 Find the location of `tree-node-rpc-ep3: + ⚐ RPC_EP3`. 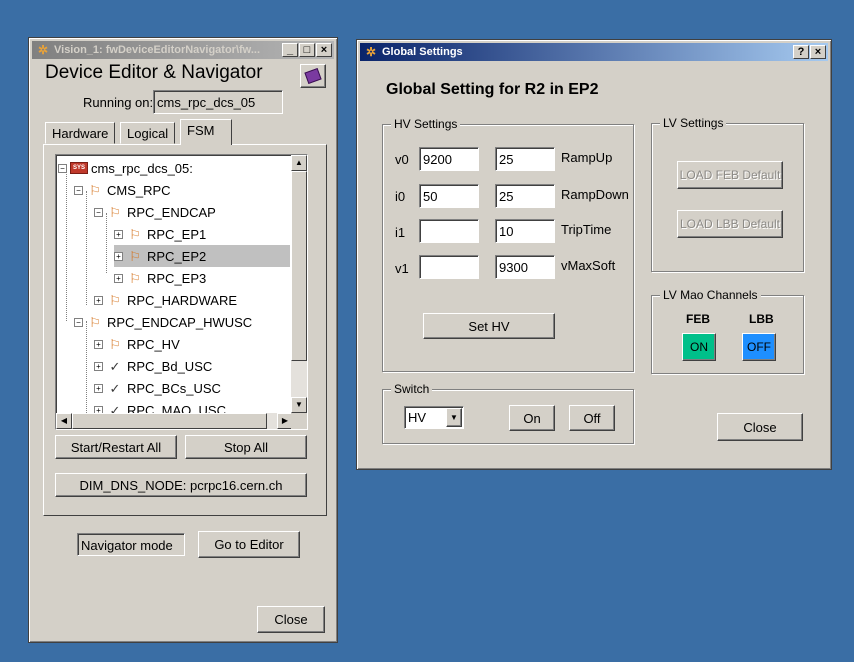

tree-node-rpc-ep3: + ⚐ RPC_EP3 is located at coordinates (160, 278).